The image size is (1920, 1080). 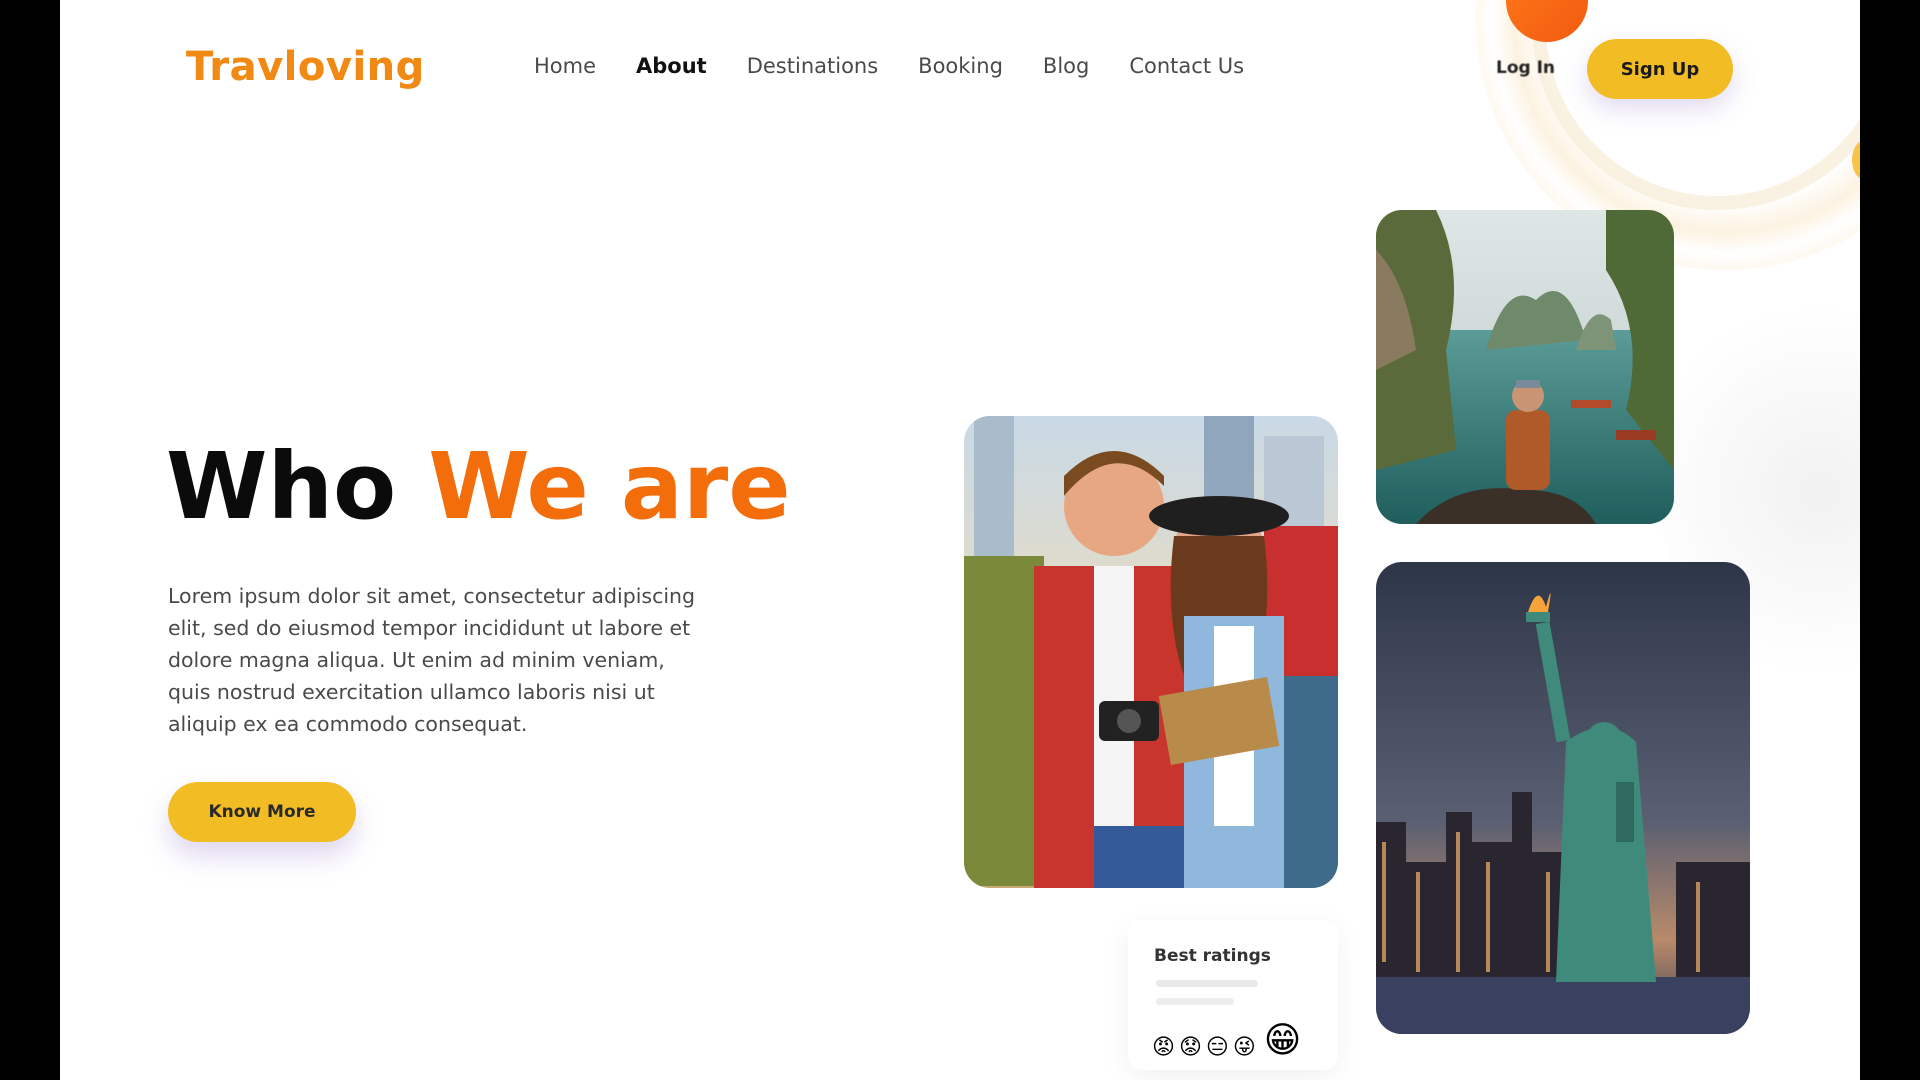 I want to click on expressionless-emoji-icon: 😑, so click(x=1217, y=1048).